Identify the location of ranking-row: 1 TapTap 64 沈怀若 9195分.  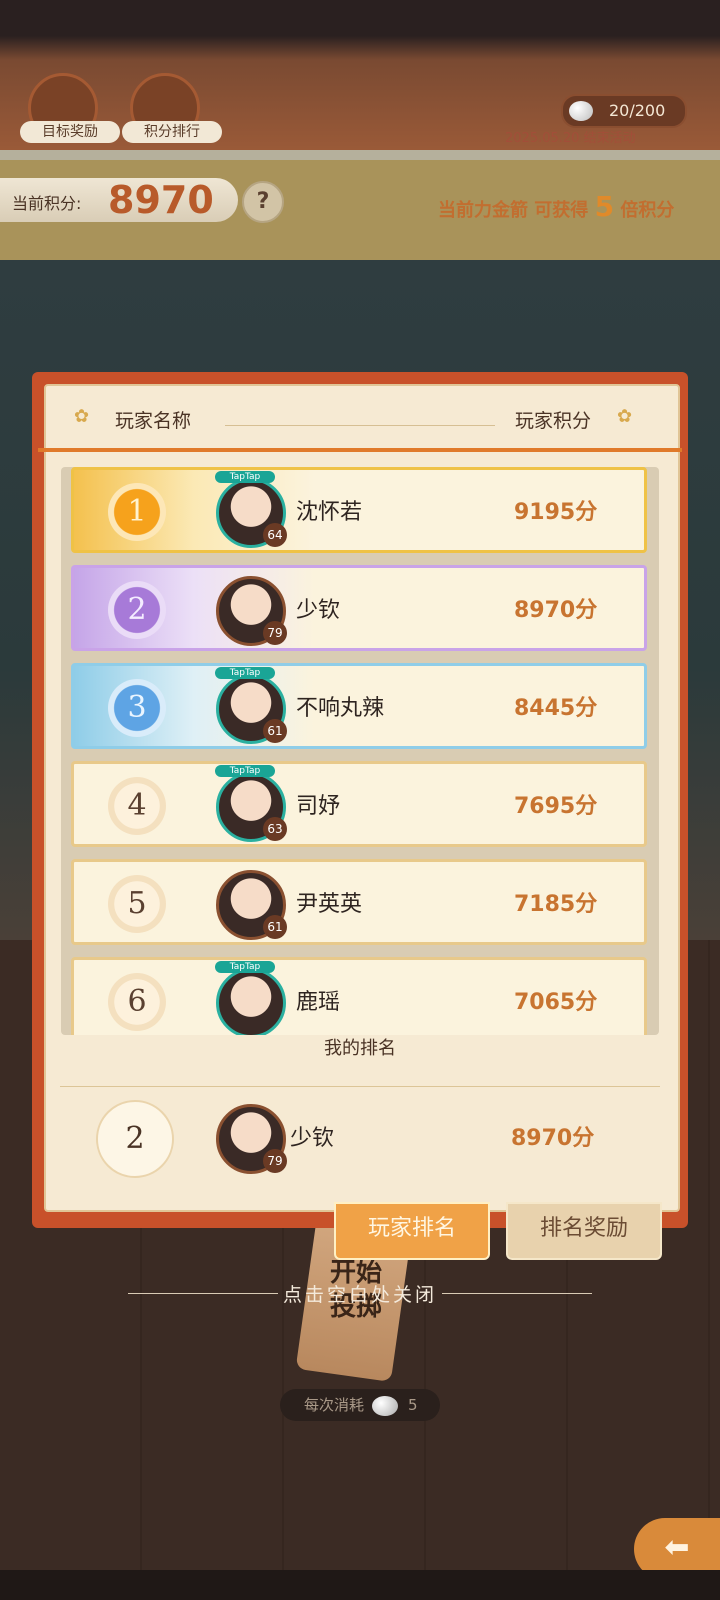
(359, 510).